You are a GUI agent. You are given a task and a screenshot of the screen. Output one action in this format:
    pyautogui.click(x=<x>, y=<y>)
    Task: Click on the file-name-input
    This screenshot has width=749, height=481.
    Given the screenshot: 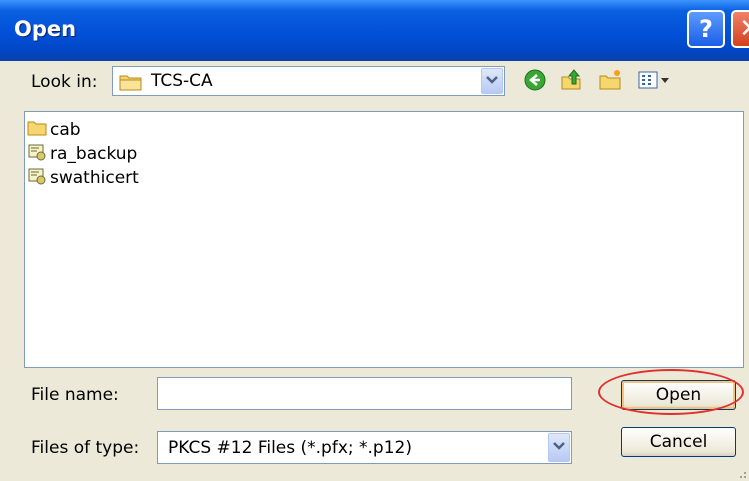 What is the action you would take?
    pyautogui.click(x=364, y=393)
    